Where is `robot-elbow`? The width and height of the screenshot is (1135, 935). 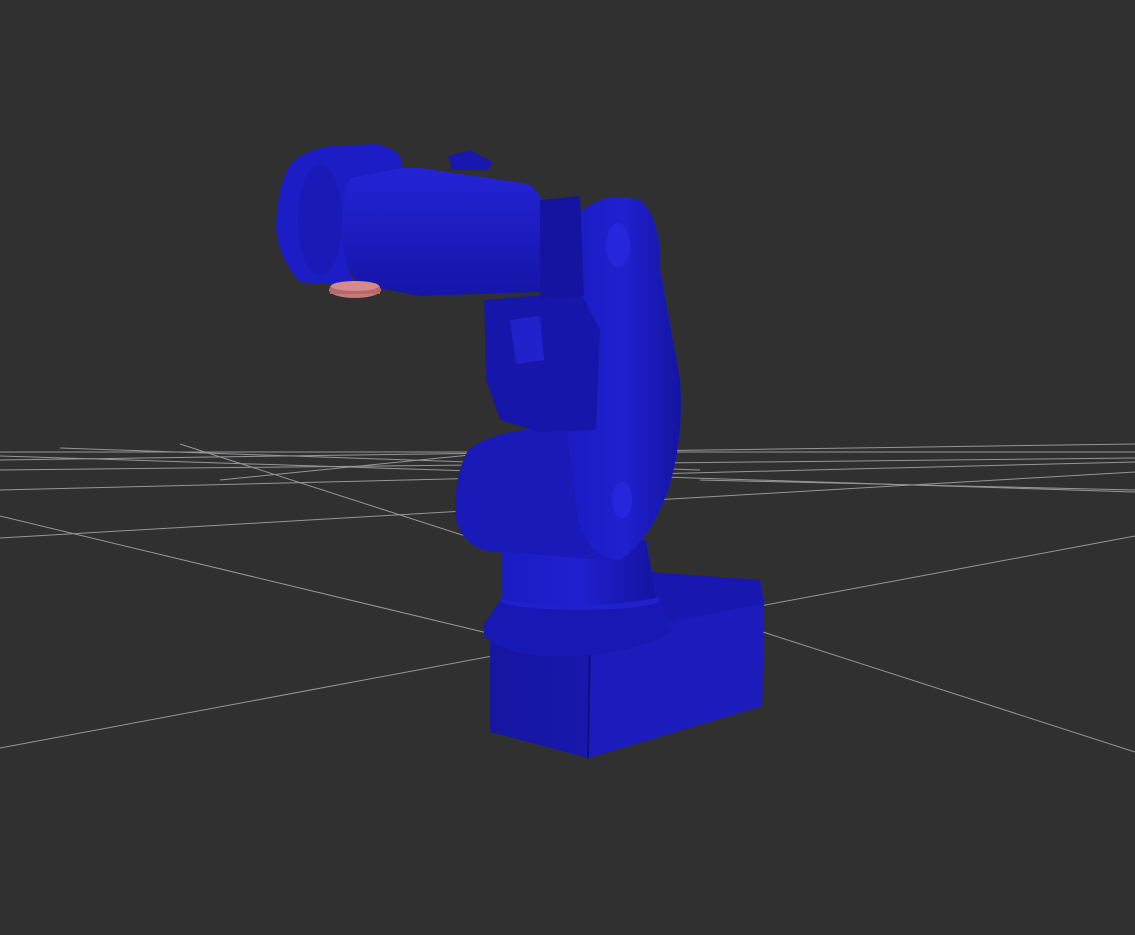
robot-elbow is located at coordinates (542, 362).